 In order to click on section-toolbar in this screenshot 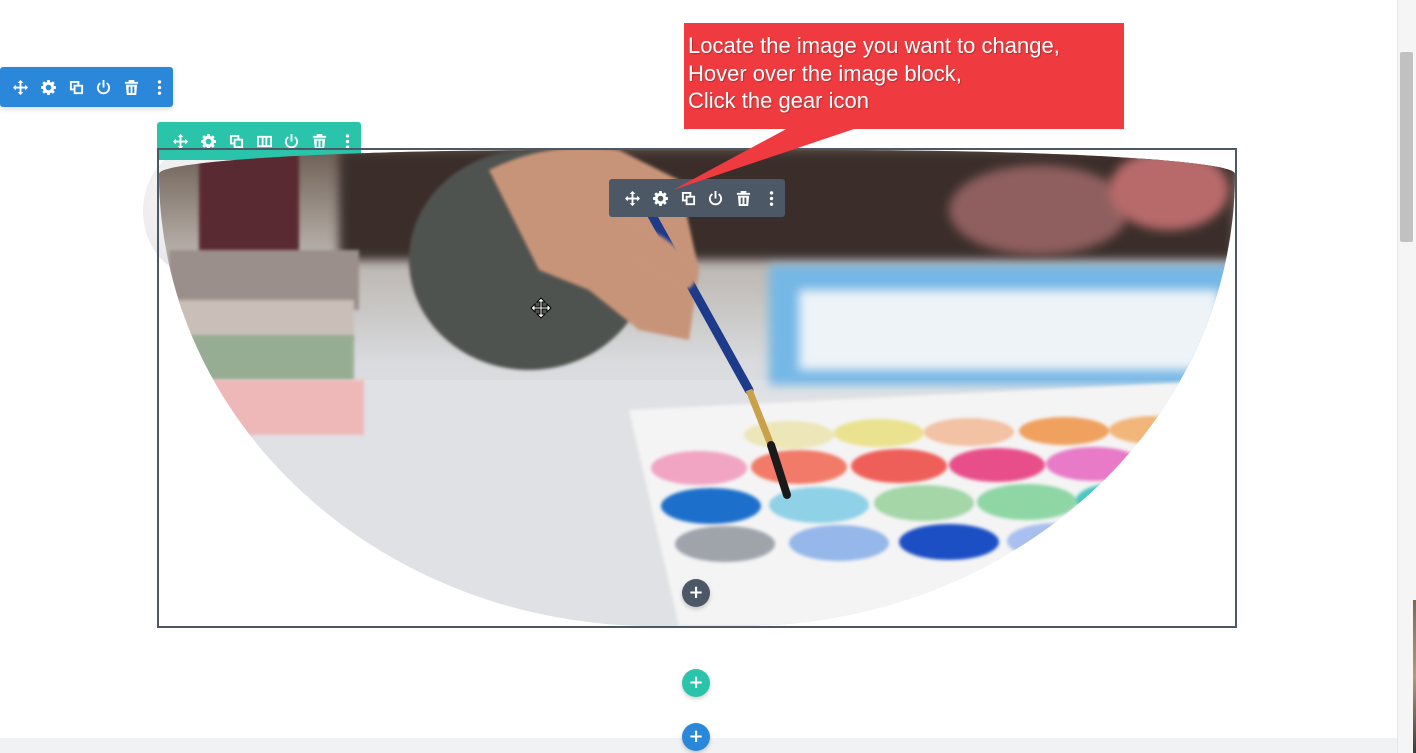, I will do `click(86, 87)`.